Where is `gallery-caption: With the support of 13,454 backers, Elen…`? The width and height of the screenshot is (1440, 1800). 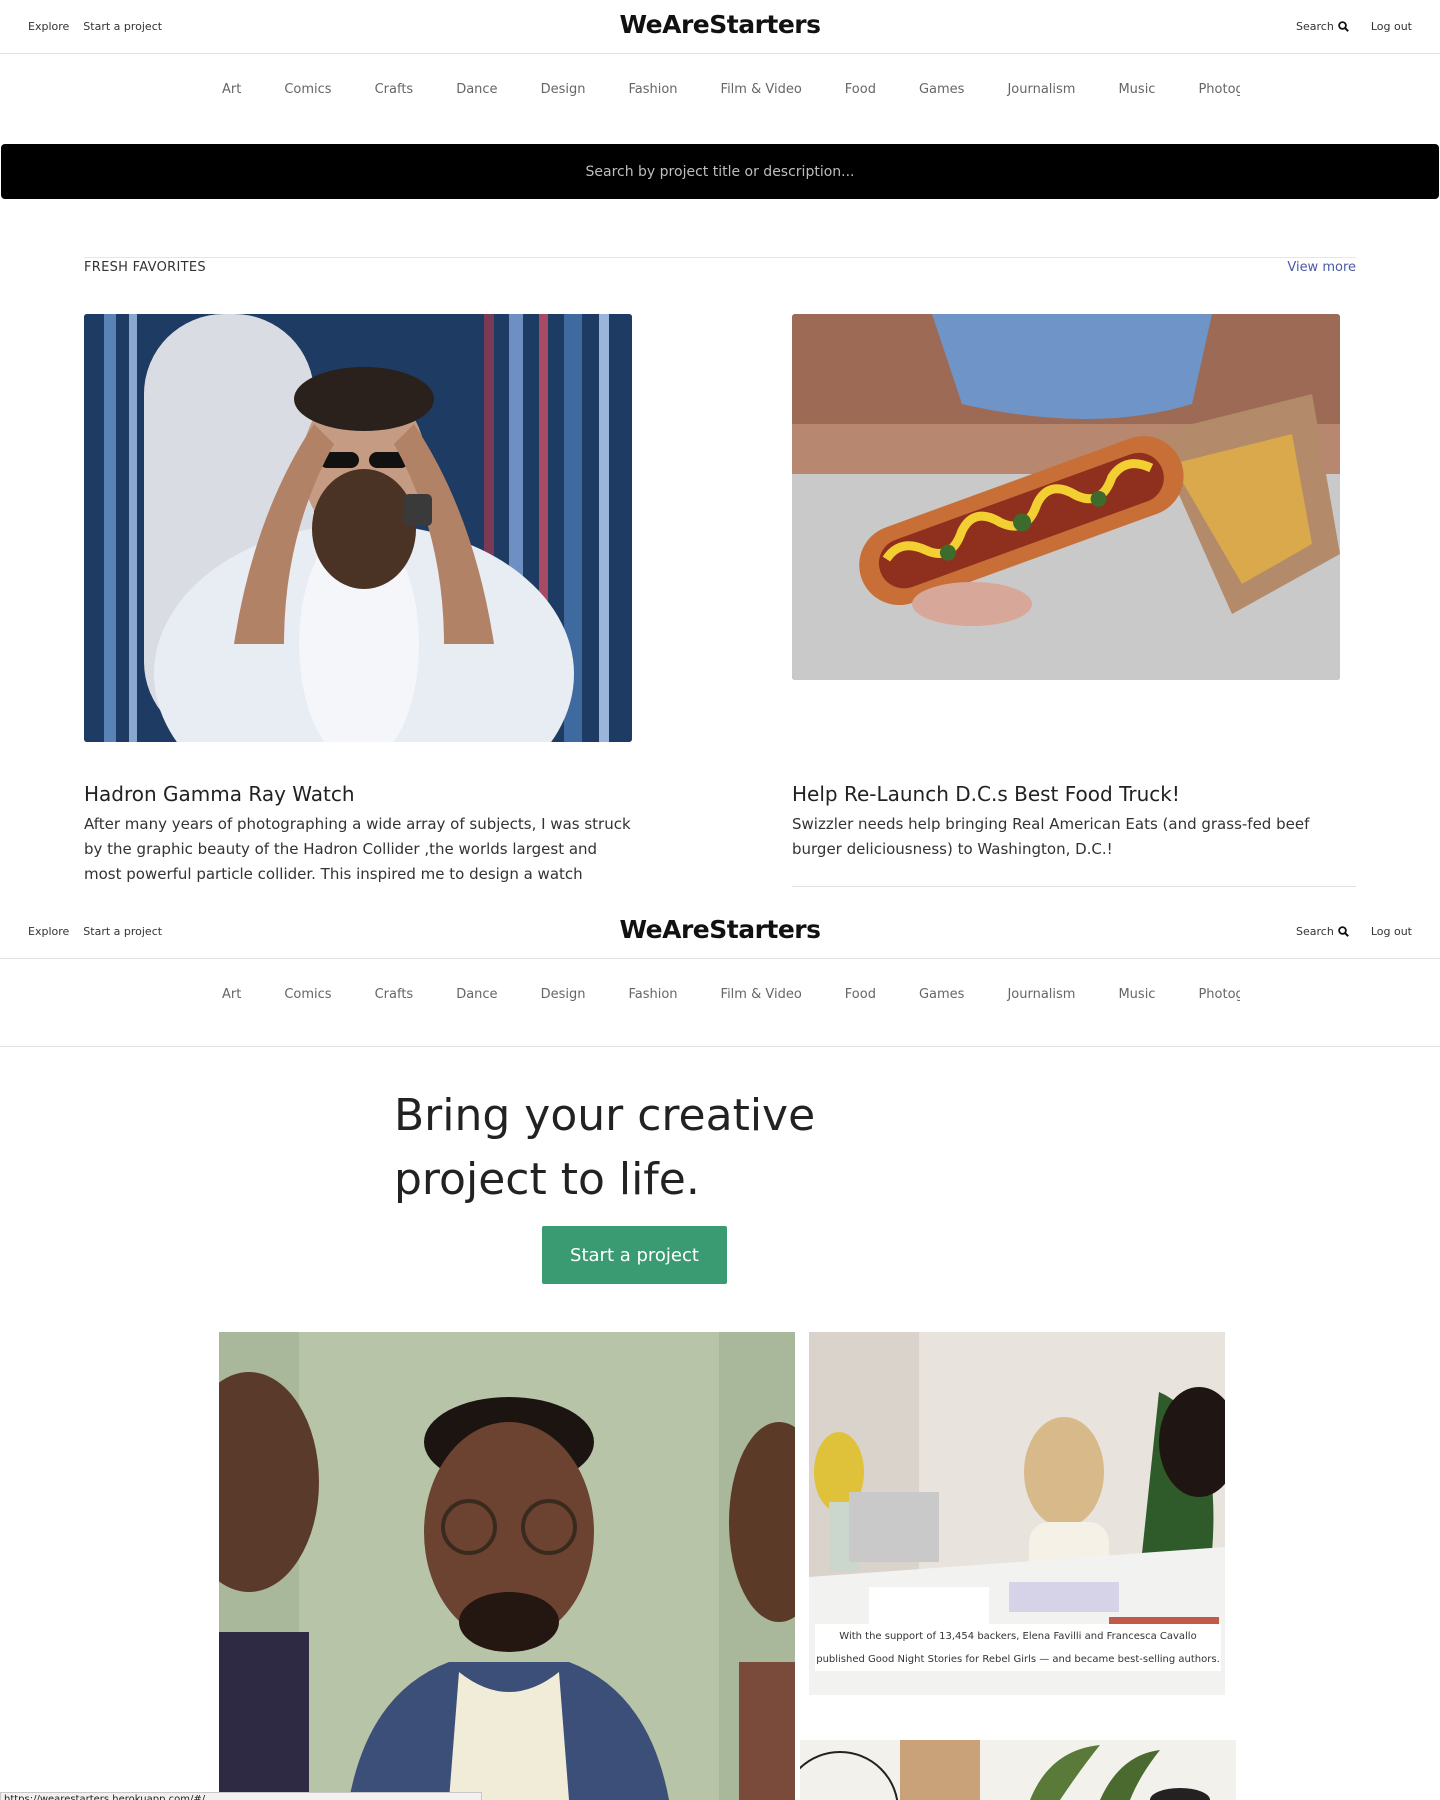
gallery-caption: With the support of 13,454 backers, Elen… is located at coordinates (1018, 1647).